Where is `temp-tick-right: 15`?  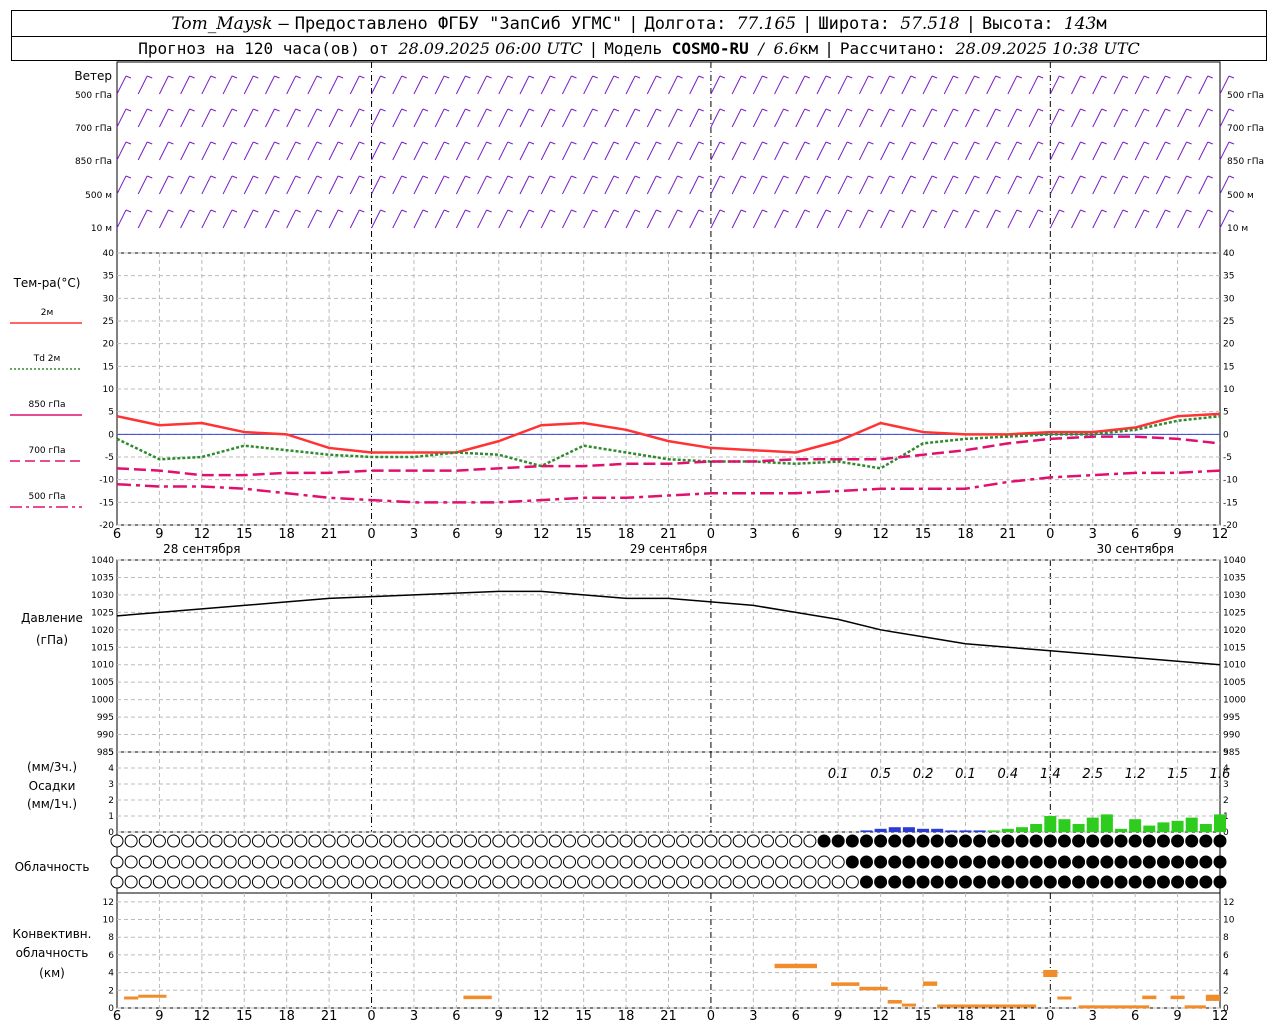 temp-tick-right: 15 is located at coordinates (1228, 367).